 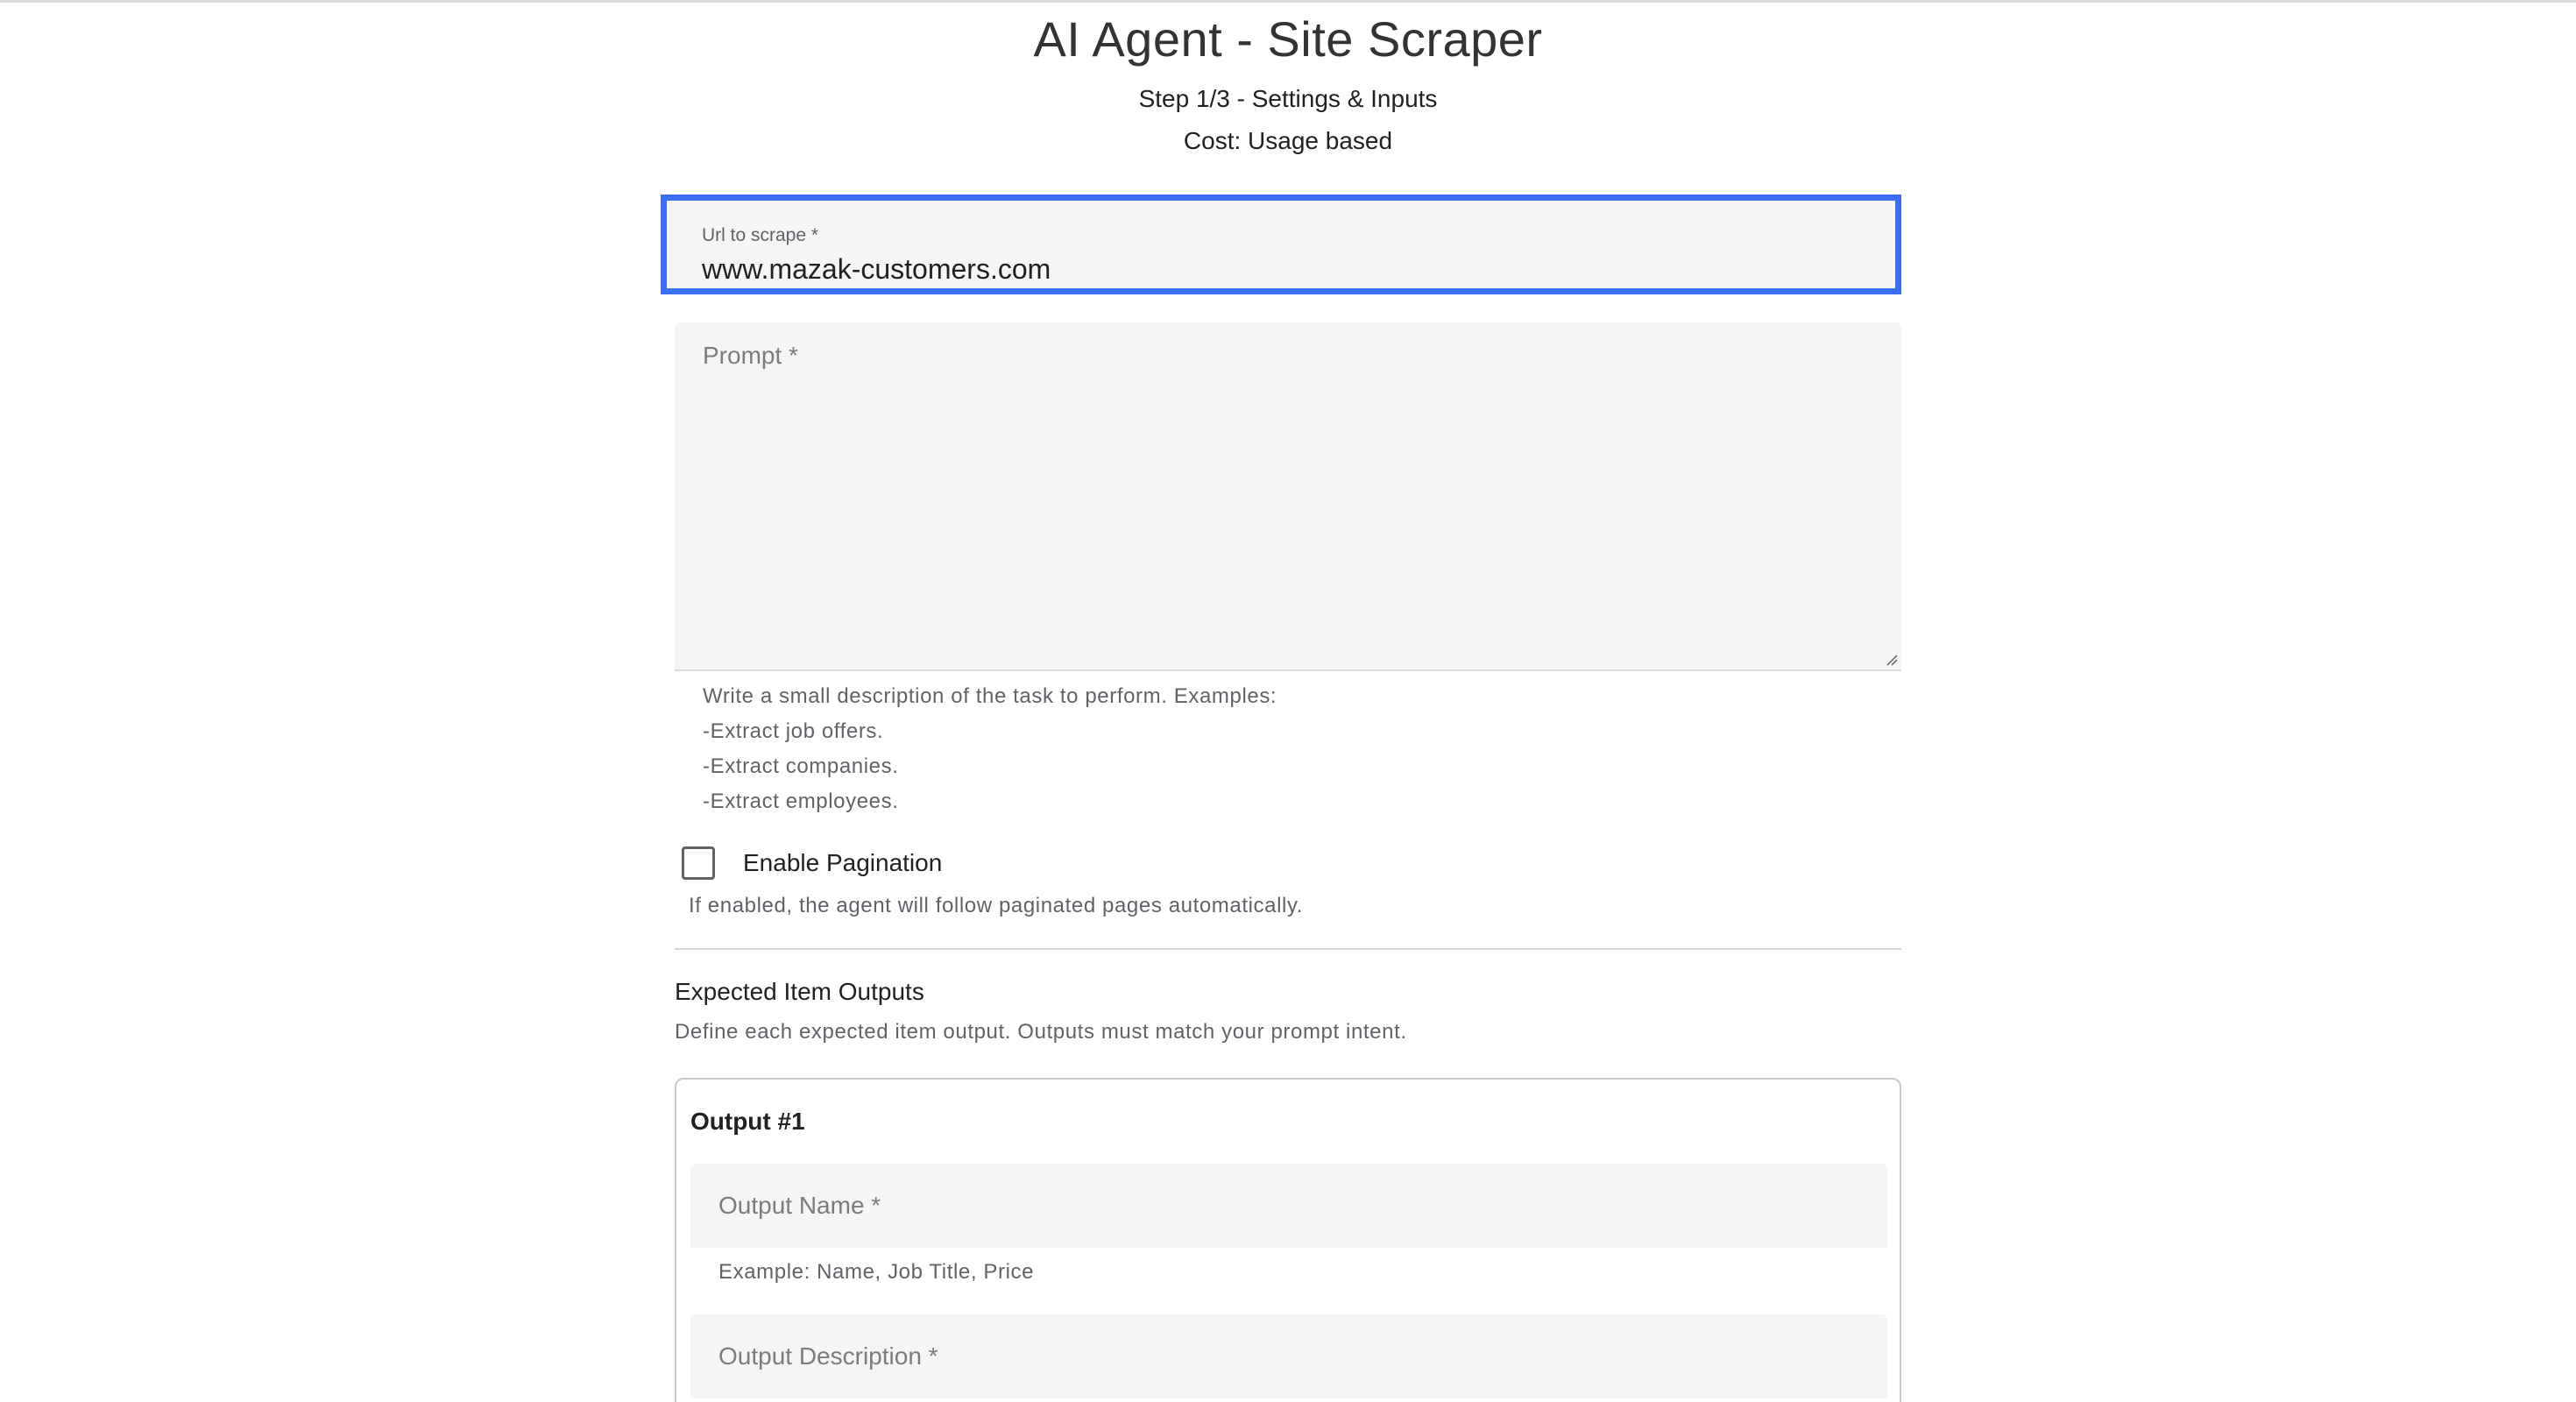 What do you see at coordinates (1281, 244) in the screenshot?
I see `url-field: Url to scrape *` at bounding box center [1281, 244].